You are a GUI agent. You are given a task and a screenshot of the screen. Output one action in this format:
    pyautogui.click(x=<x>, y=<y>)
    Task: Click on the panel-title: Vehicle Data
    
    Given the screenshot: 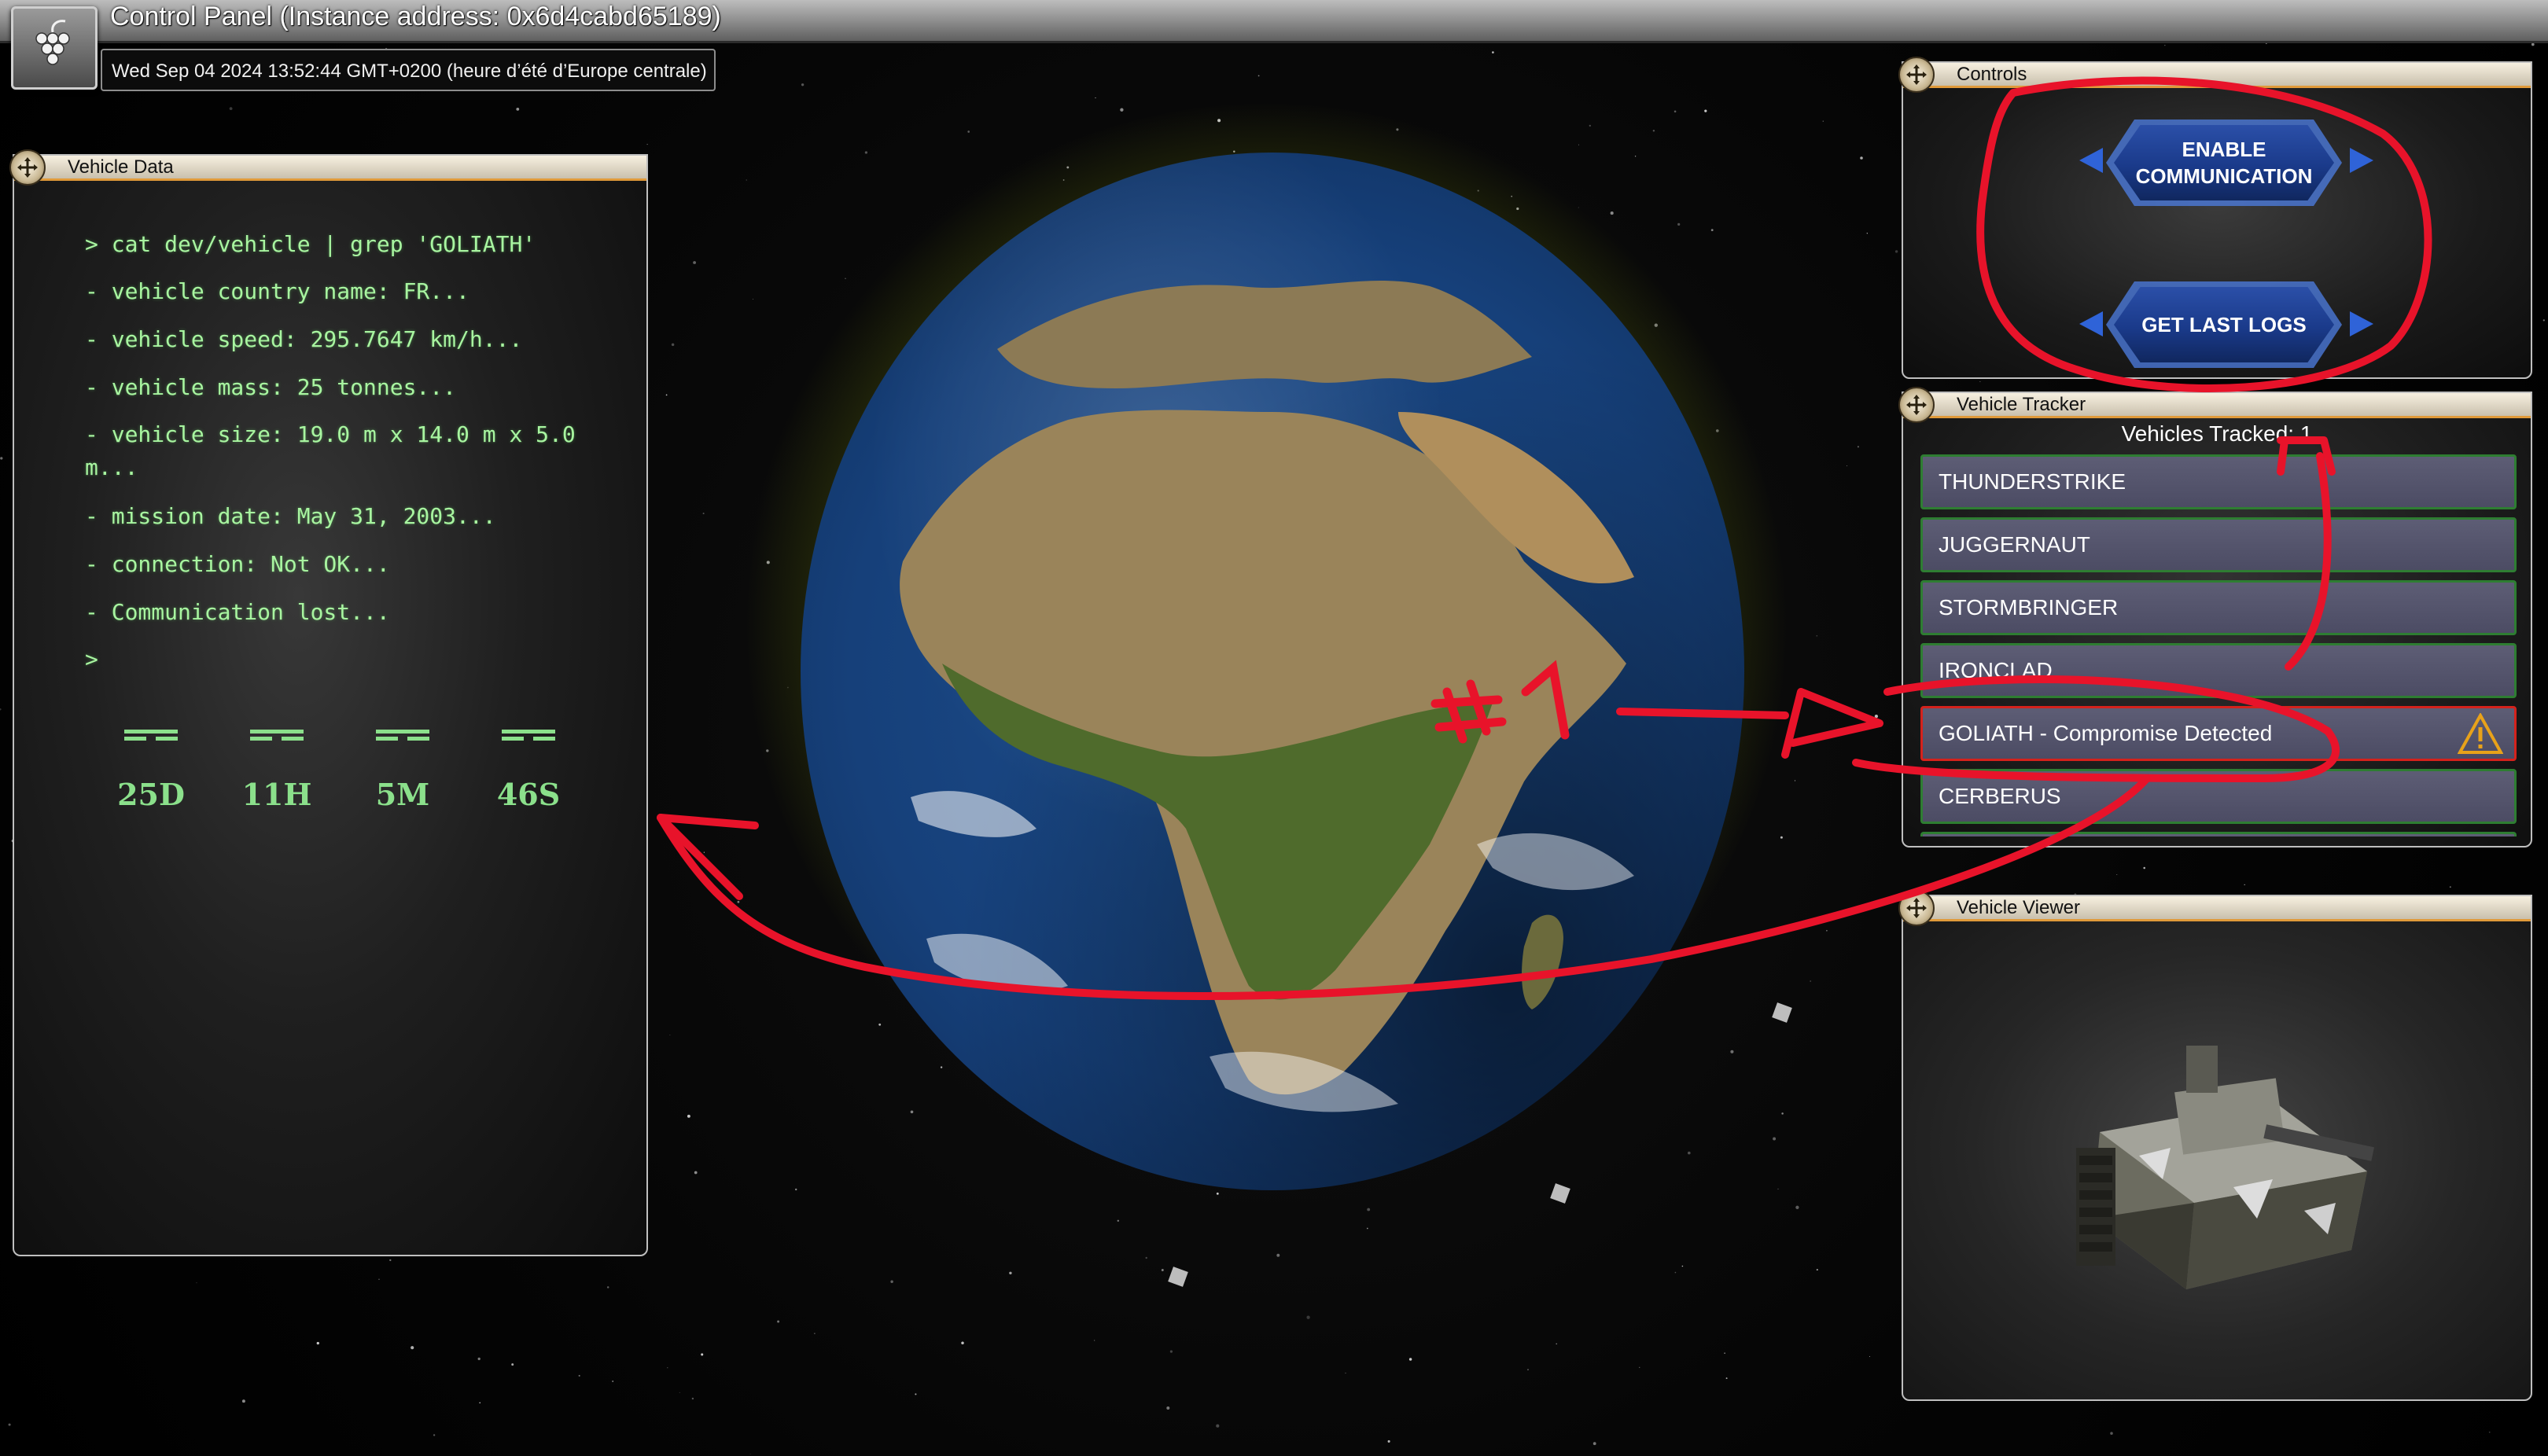 What is the action you would take?
    pyautogui.click(x=121, y=167)
    